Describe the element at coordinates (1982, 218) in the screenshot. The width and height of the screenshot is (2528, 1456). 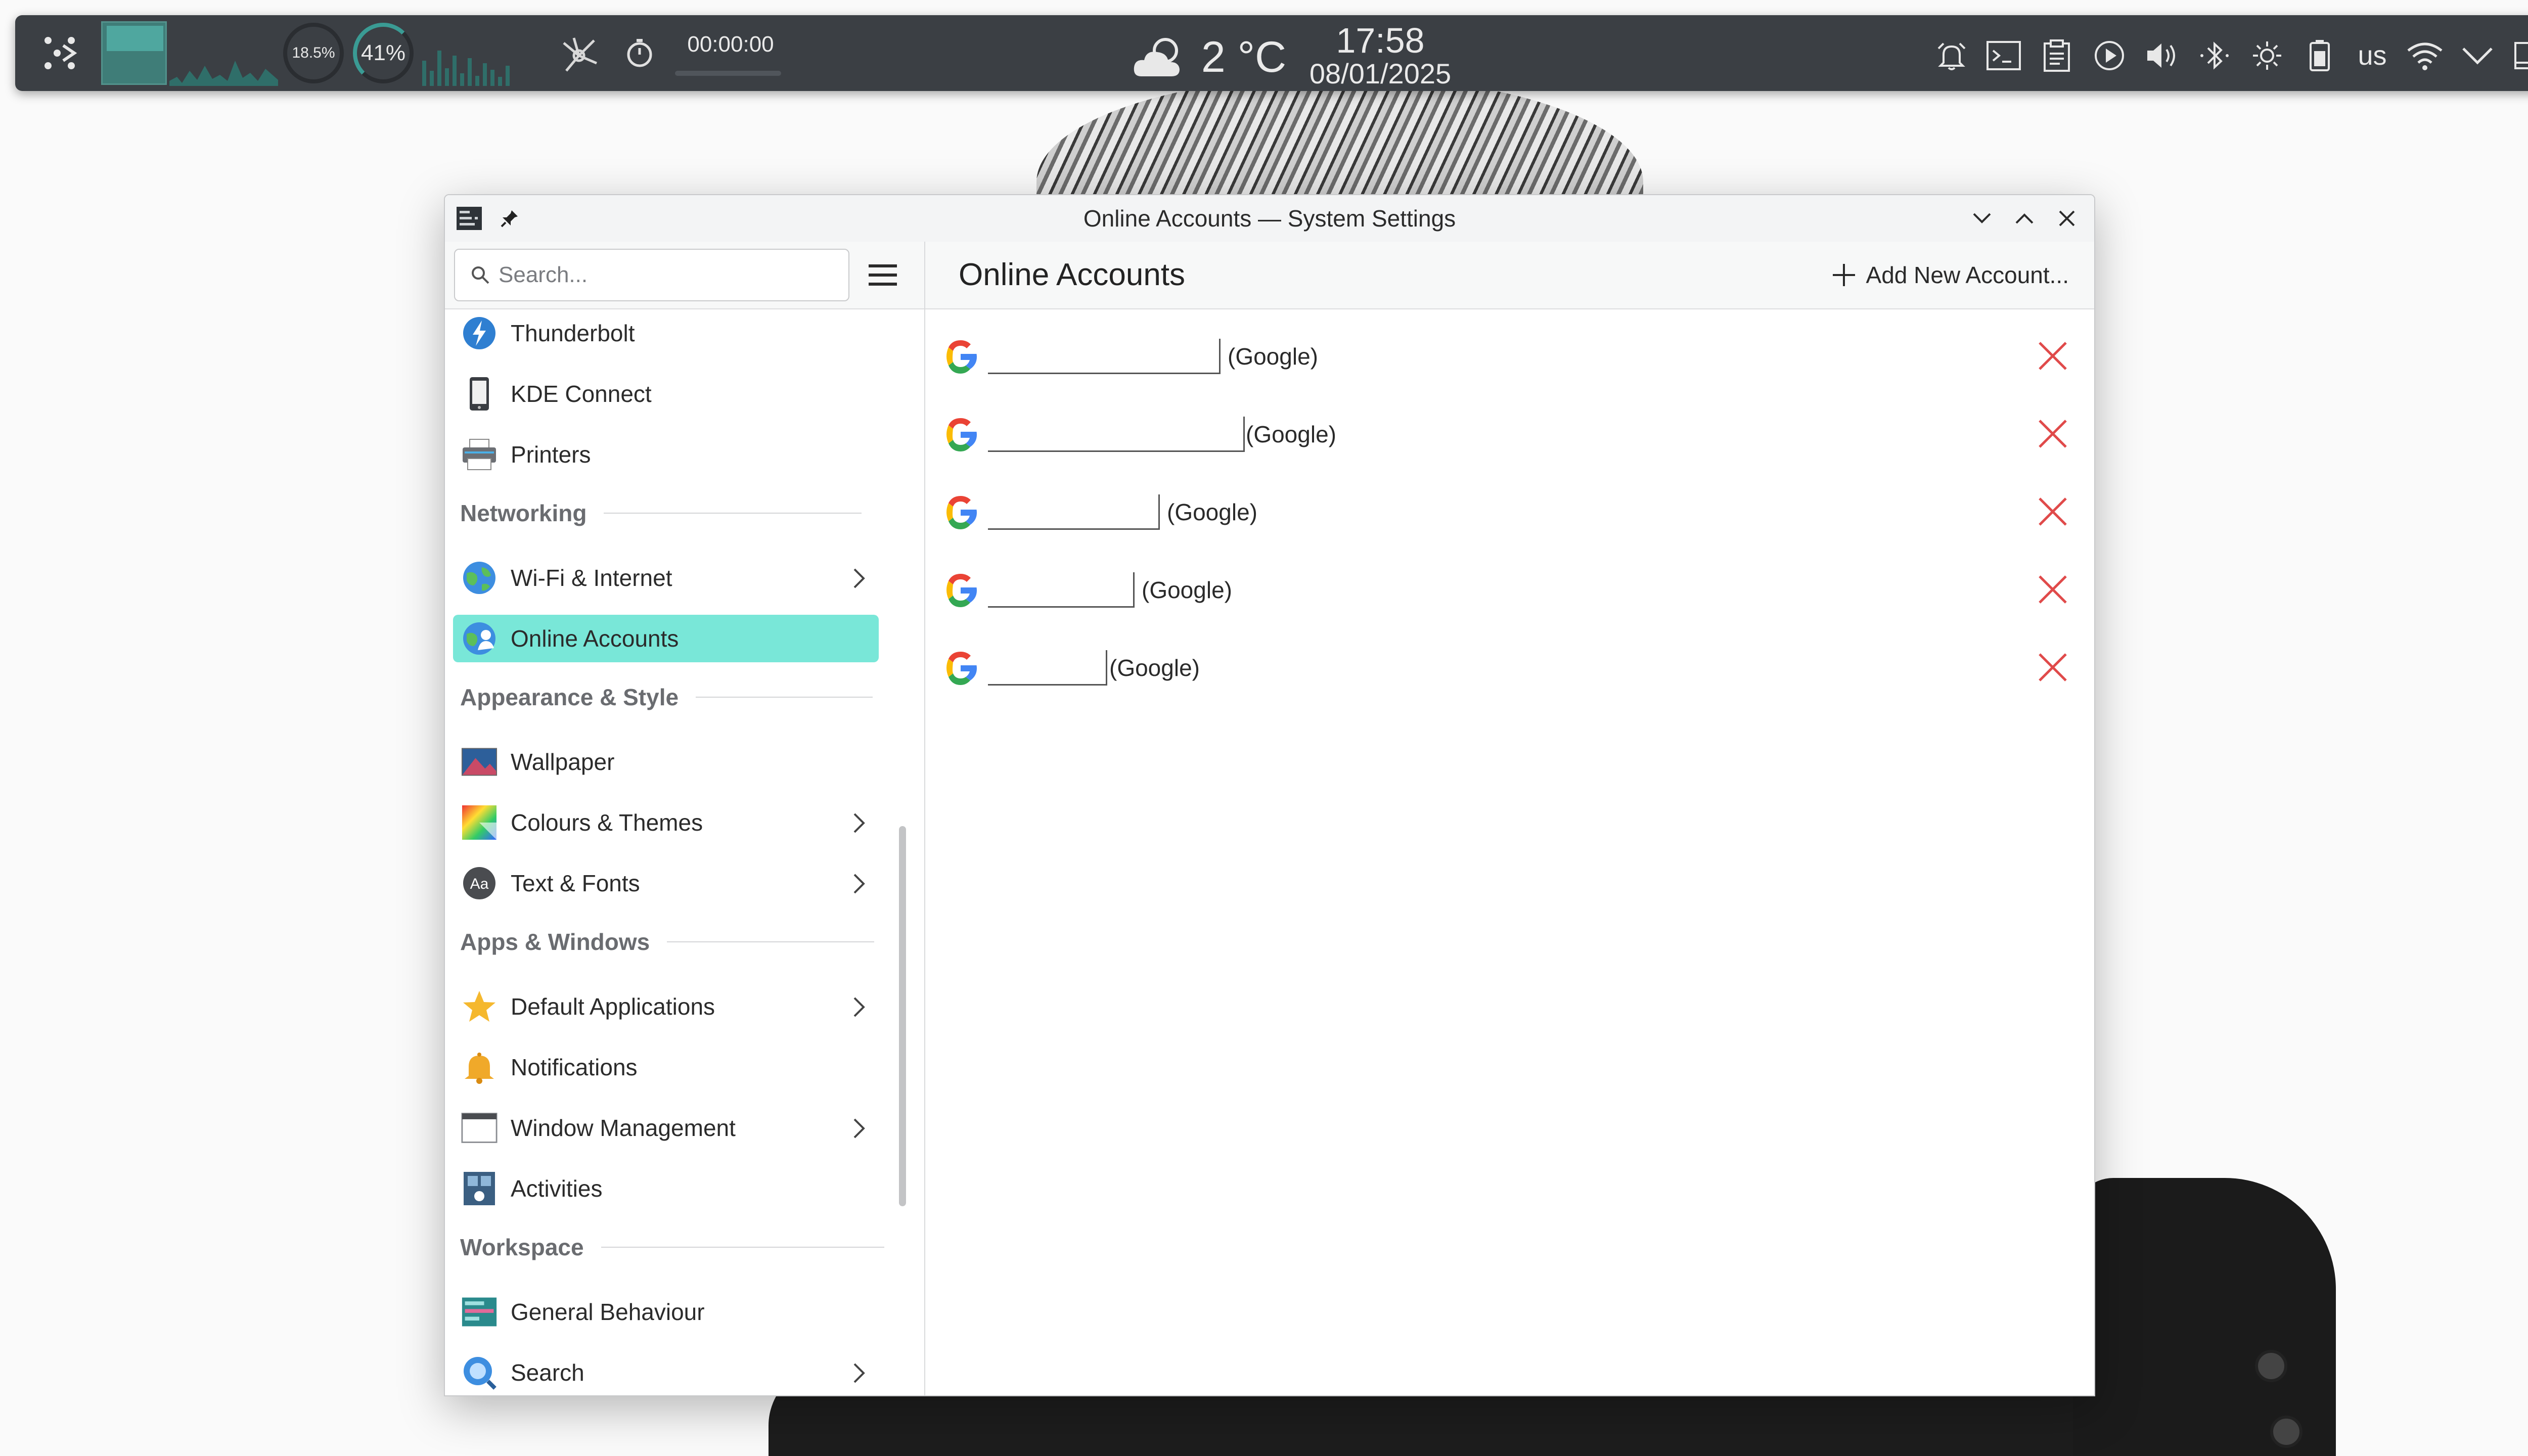
I see `minimize-icon` at that location.